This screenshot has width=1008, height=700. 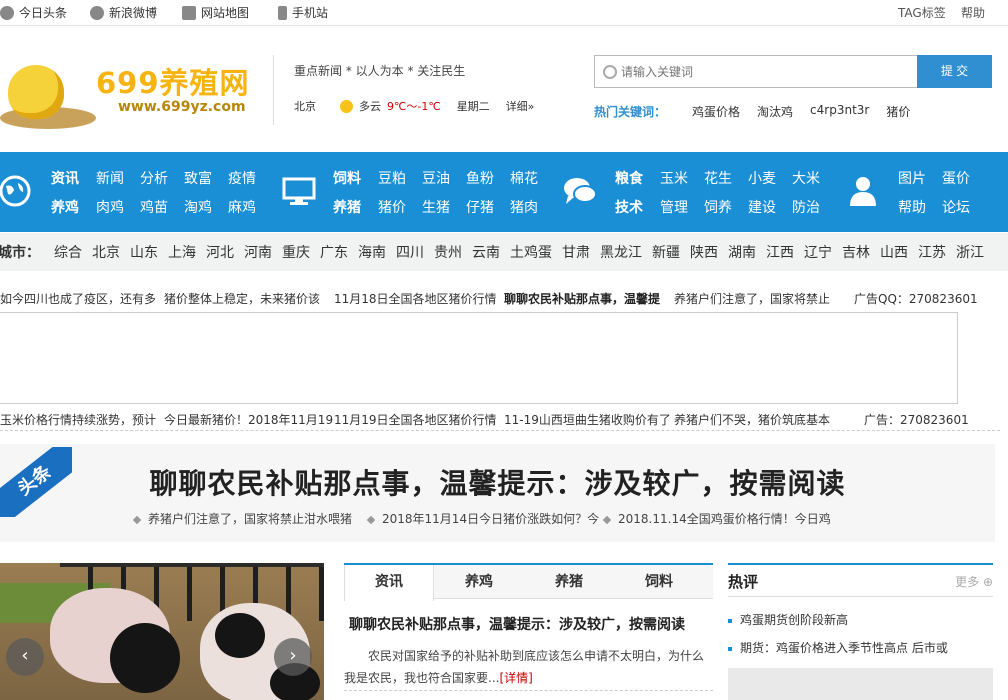 What do you see at coordinates (752, 298) in the screenshot?
I see `ticker-item: 养猪户们注意了，国家将禁止` at bounding box center [752, 298].